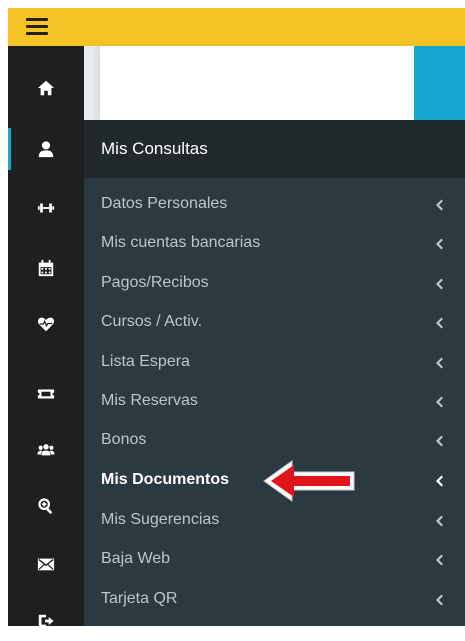  What do you see at coordinates (154, 148) in the screenshot?
I see `panel-title: Mis Consultas` at bounding box center [154, 148].